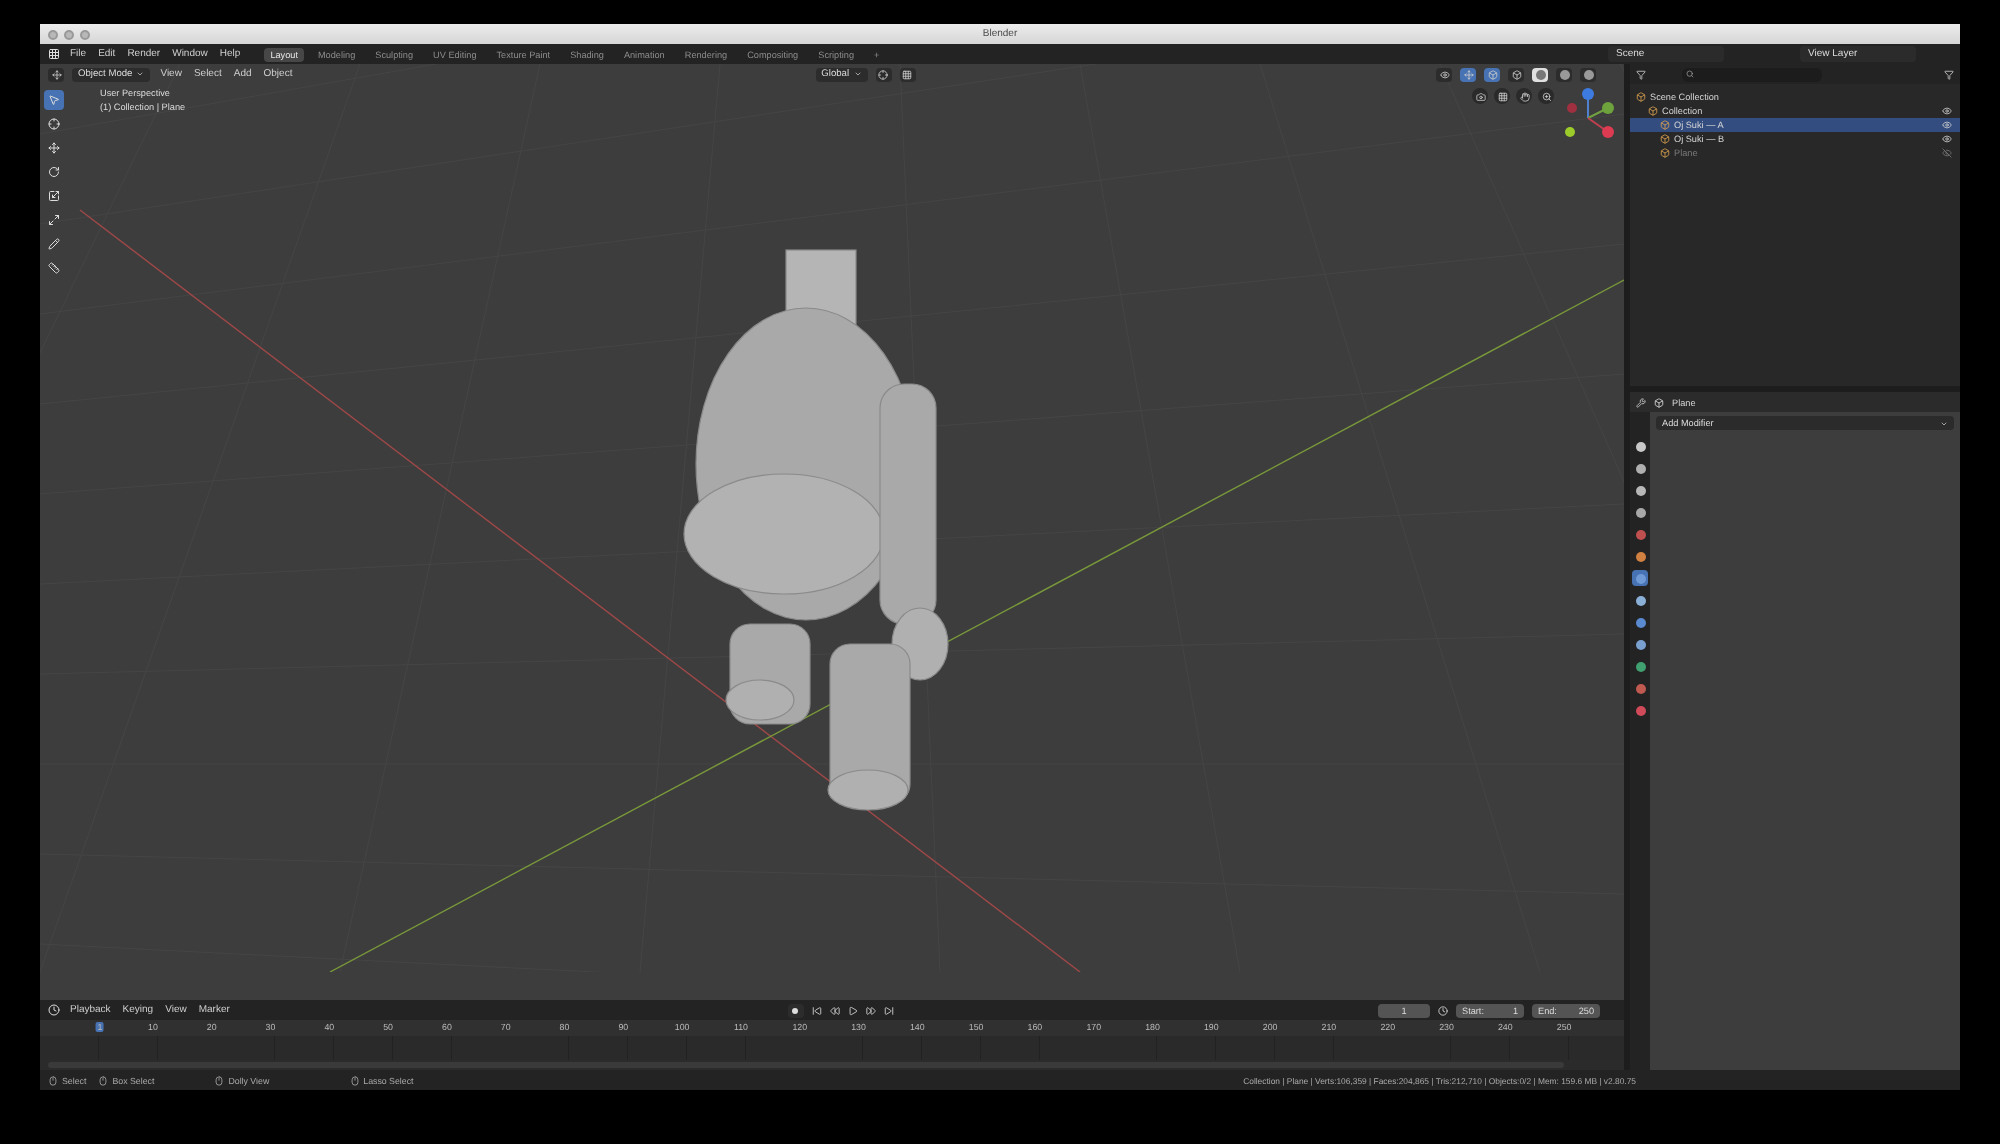  What do you see at coordinates (852, 1010) in the screenshot?
I see `play-icon` at bounding box center [852, 1010].